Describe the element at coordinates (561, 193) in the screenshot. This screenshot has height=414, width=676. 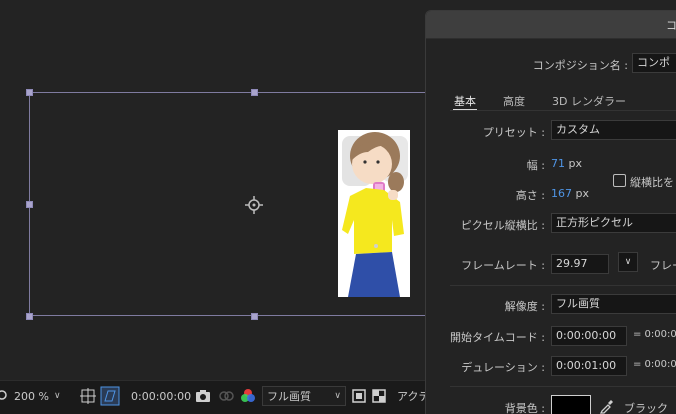
I see `height-value: 167` at that location.